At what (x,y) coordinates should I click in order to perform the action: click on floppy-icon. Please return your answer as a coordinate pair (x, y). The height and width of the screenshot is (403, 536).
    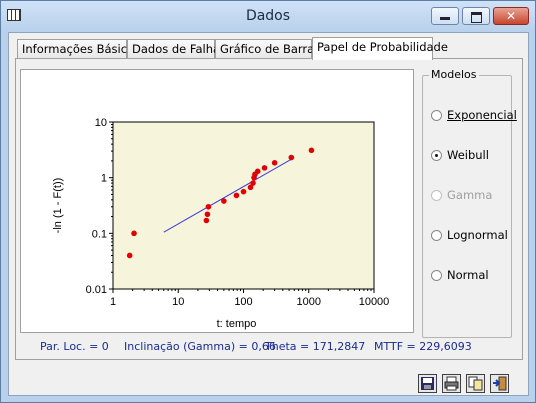
    Looking at the image, I should click on (427, 383).